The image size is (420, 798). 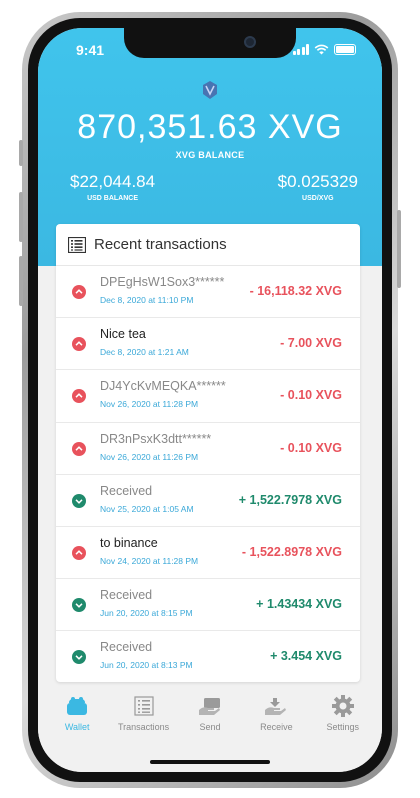 What do you see at coordinates (146, 613) in the screenshot?
I see `transaction-date: Jun 20, 2020 at 8:15 PM` at bounding box center [146, 613].